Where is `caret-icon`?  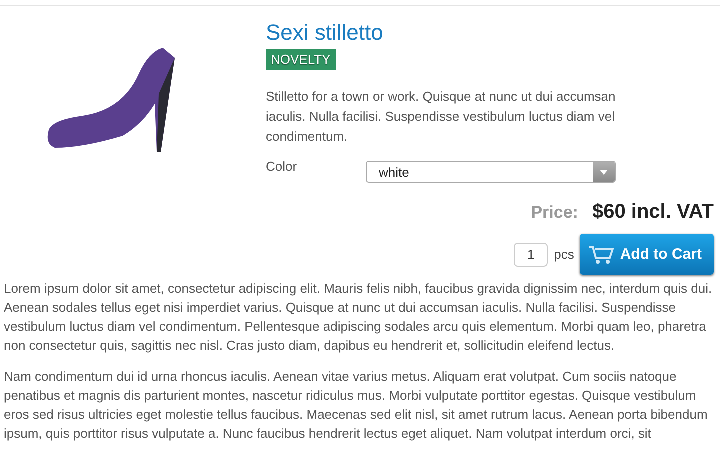 caret-icon is located at coordinates (604, 172).